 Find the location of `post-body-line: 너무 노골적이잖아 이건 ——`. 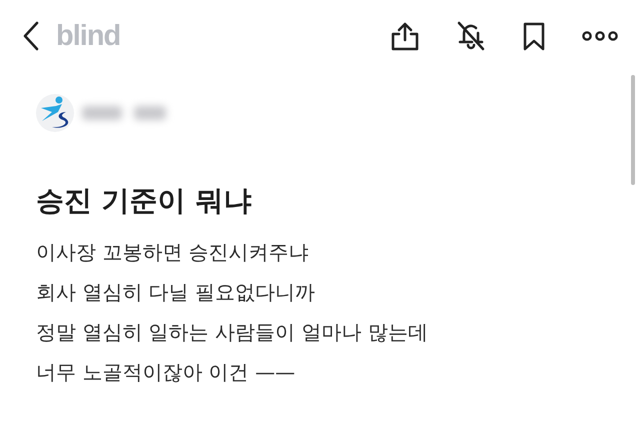

post-body-line: 너무 노골적이잖아 이건 —— is located at coordinates (166, 372).